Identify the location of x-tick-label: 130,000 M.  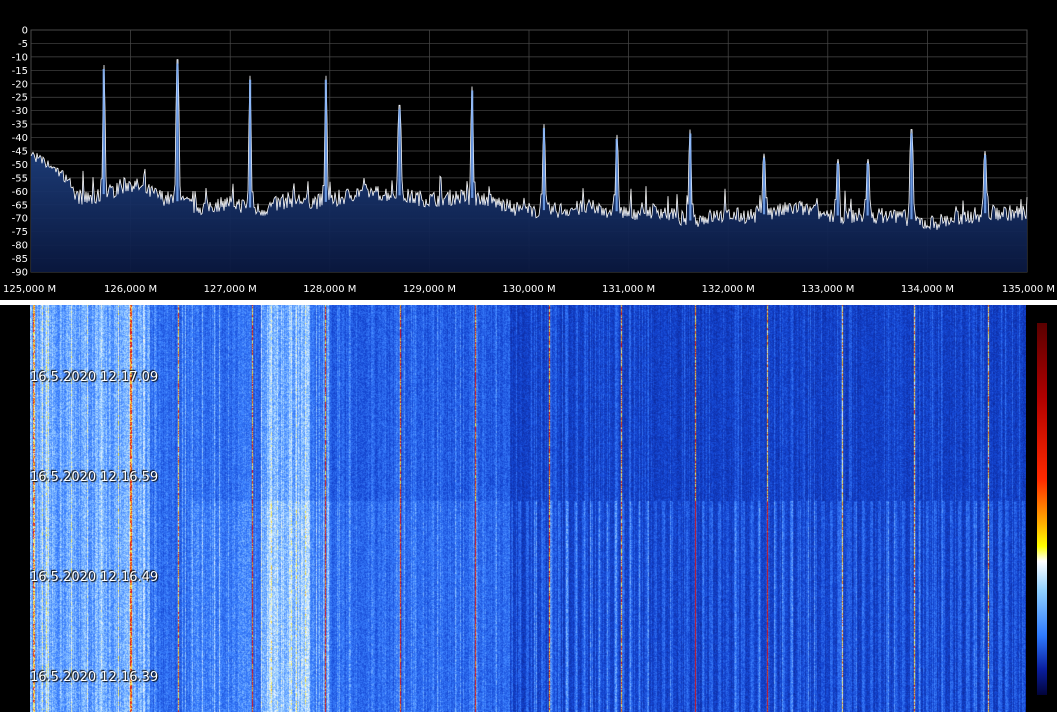
(528, 289).